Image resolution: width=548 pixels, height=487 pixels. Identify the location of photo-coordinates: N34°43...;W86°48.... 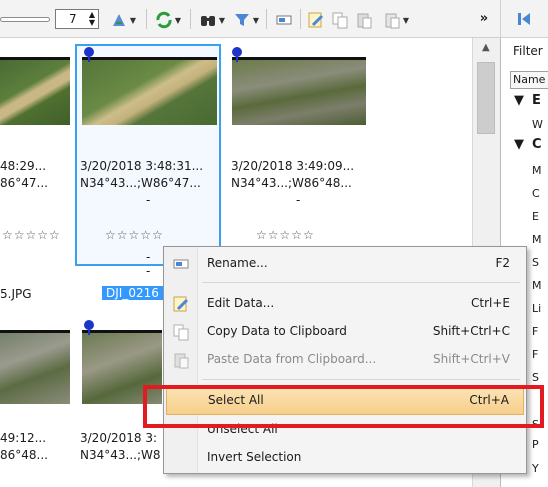
(291, 183).